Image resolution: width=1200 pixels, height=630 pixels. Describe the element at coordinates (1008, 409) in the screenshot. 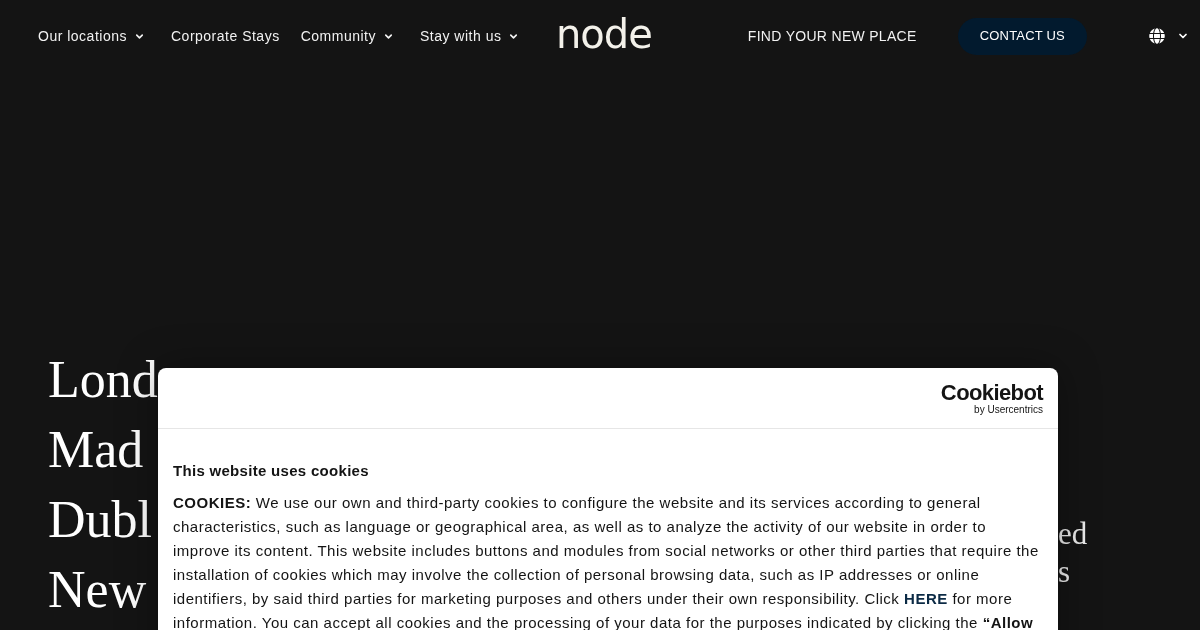

I see `logo-tagline: by Usercentrics` at that location.